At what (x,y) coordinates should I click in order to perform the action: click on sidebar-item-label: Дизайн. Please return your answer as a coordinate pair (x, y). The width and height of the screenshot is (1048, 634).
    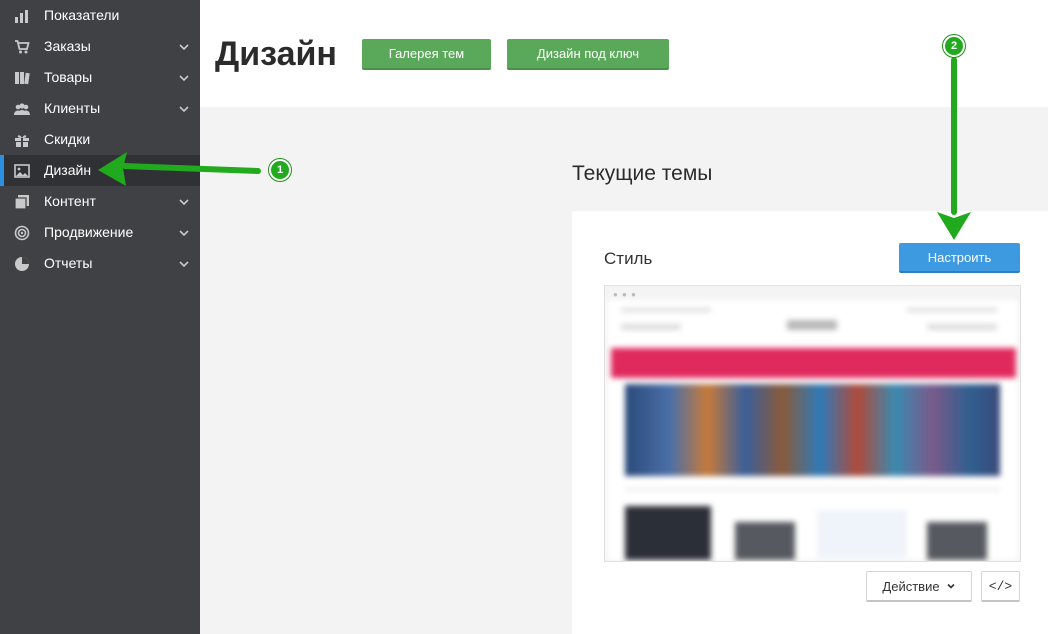
    Looking at the image, I should click on (68, 170).